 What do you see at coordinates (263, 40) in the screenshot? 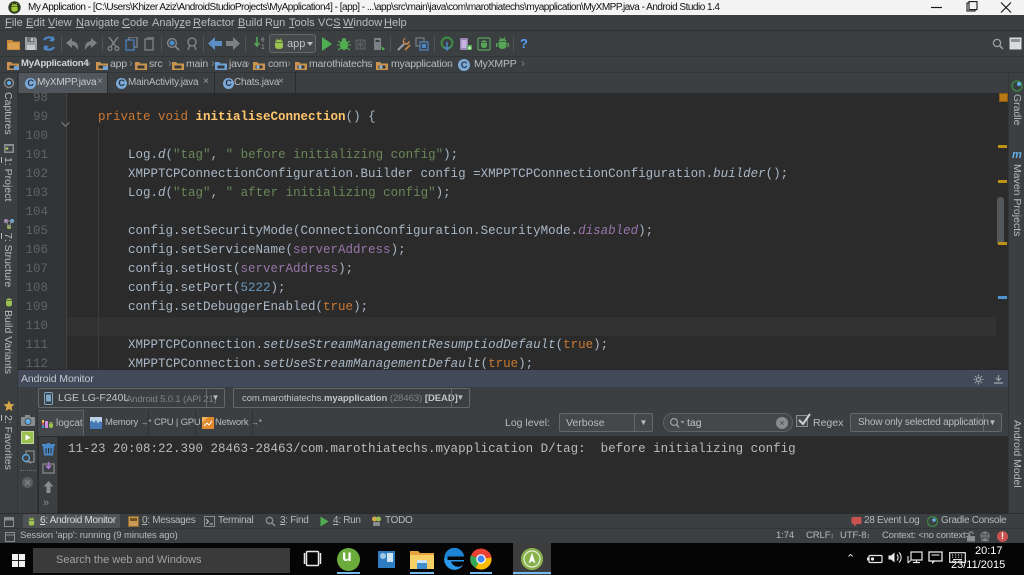
I see `svg-text: 0` at bounding box center [263, 40].